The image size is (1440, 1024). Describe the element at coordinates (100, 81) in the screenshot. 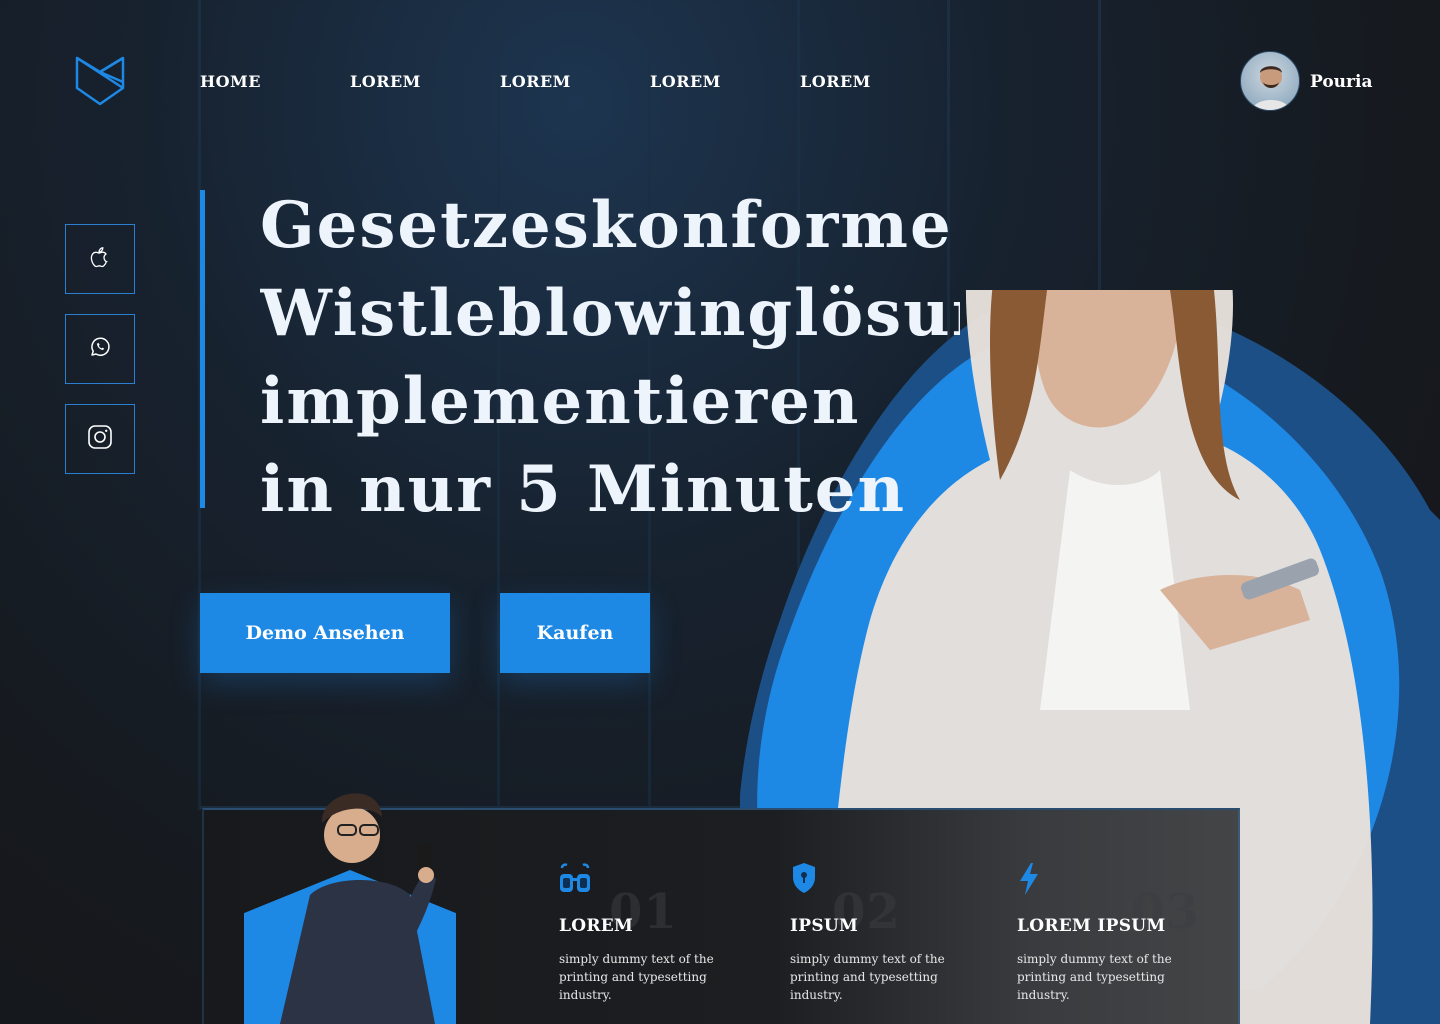

I see `shield-logo-icon` at that location.